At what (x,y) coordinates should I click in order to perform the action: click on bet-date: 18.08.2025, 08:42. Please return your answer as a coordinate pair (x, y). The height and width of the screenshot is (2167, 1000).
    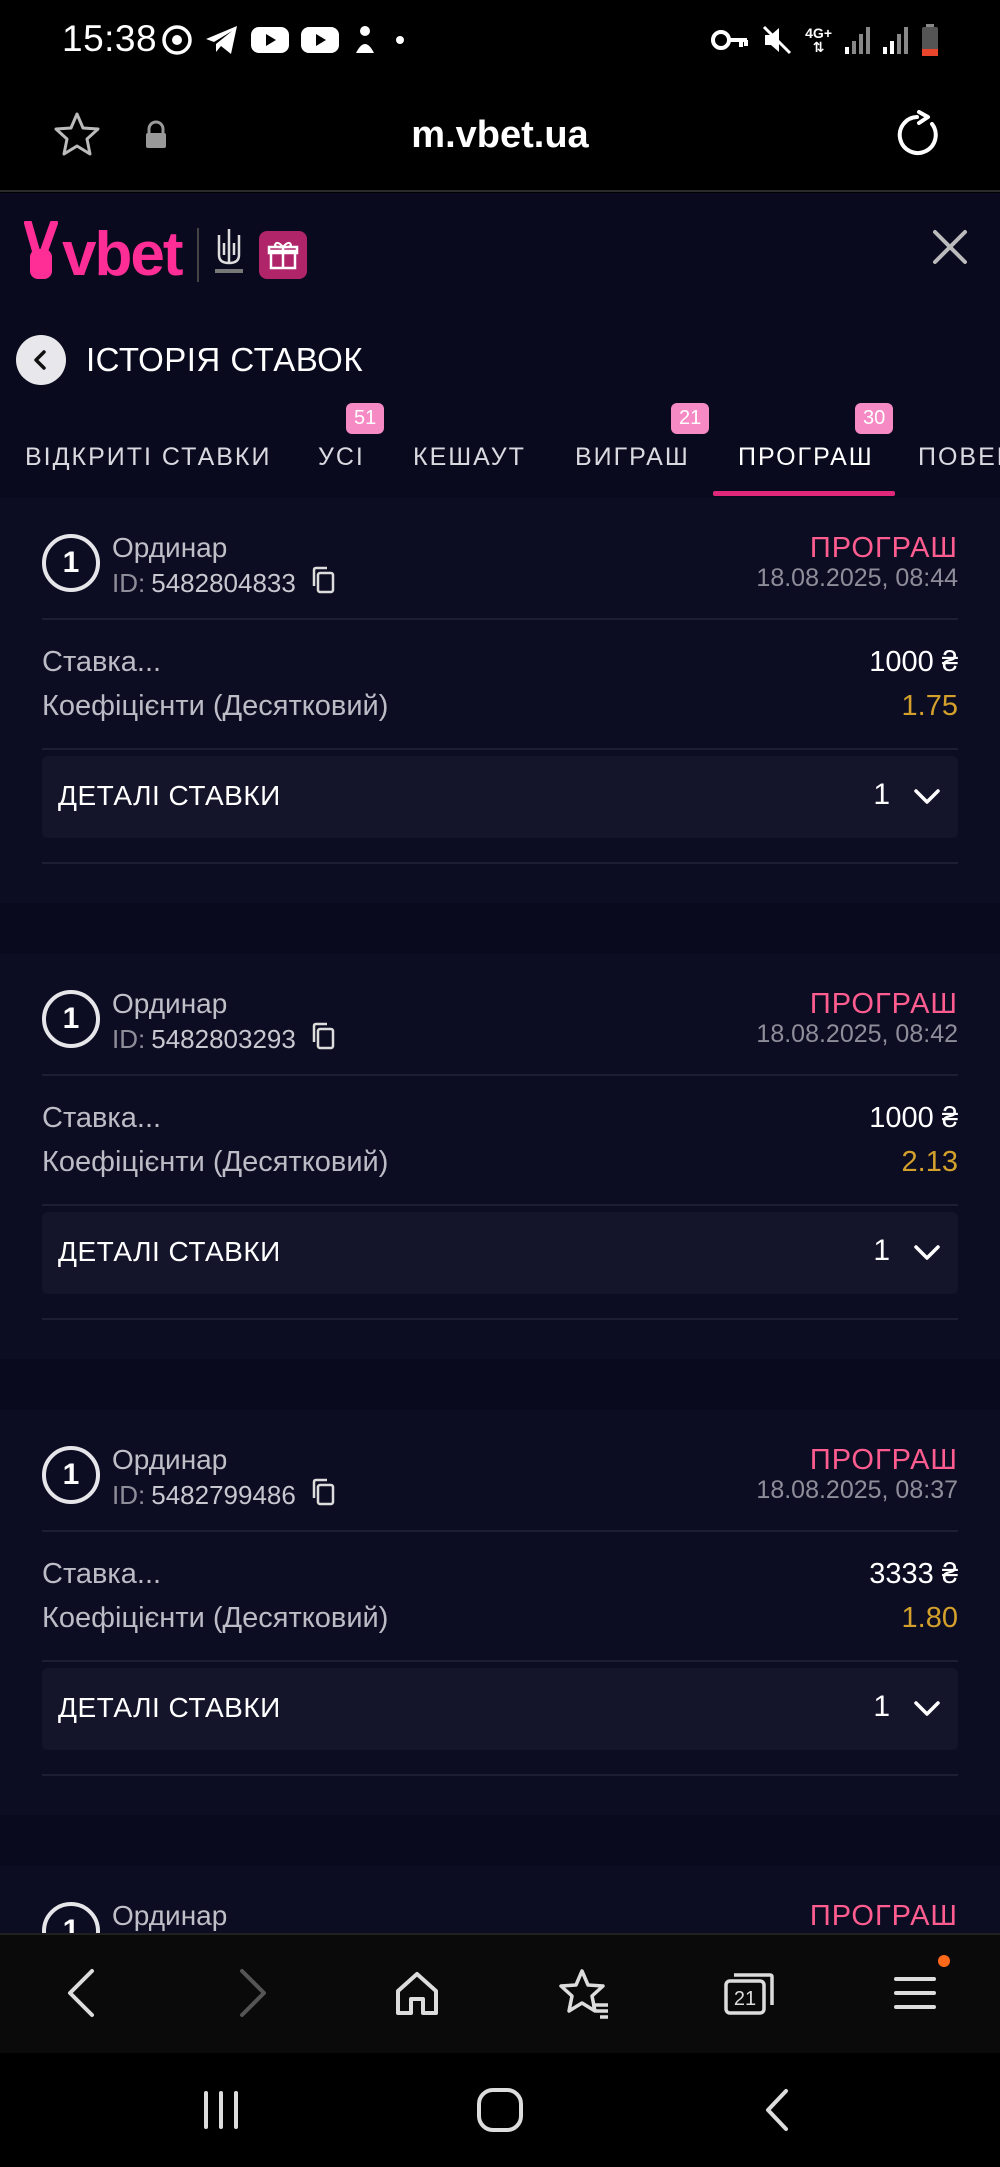
    Looking at the image, I should click on (857, 1034).